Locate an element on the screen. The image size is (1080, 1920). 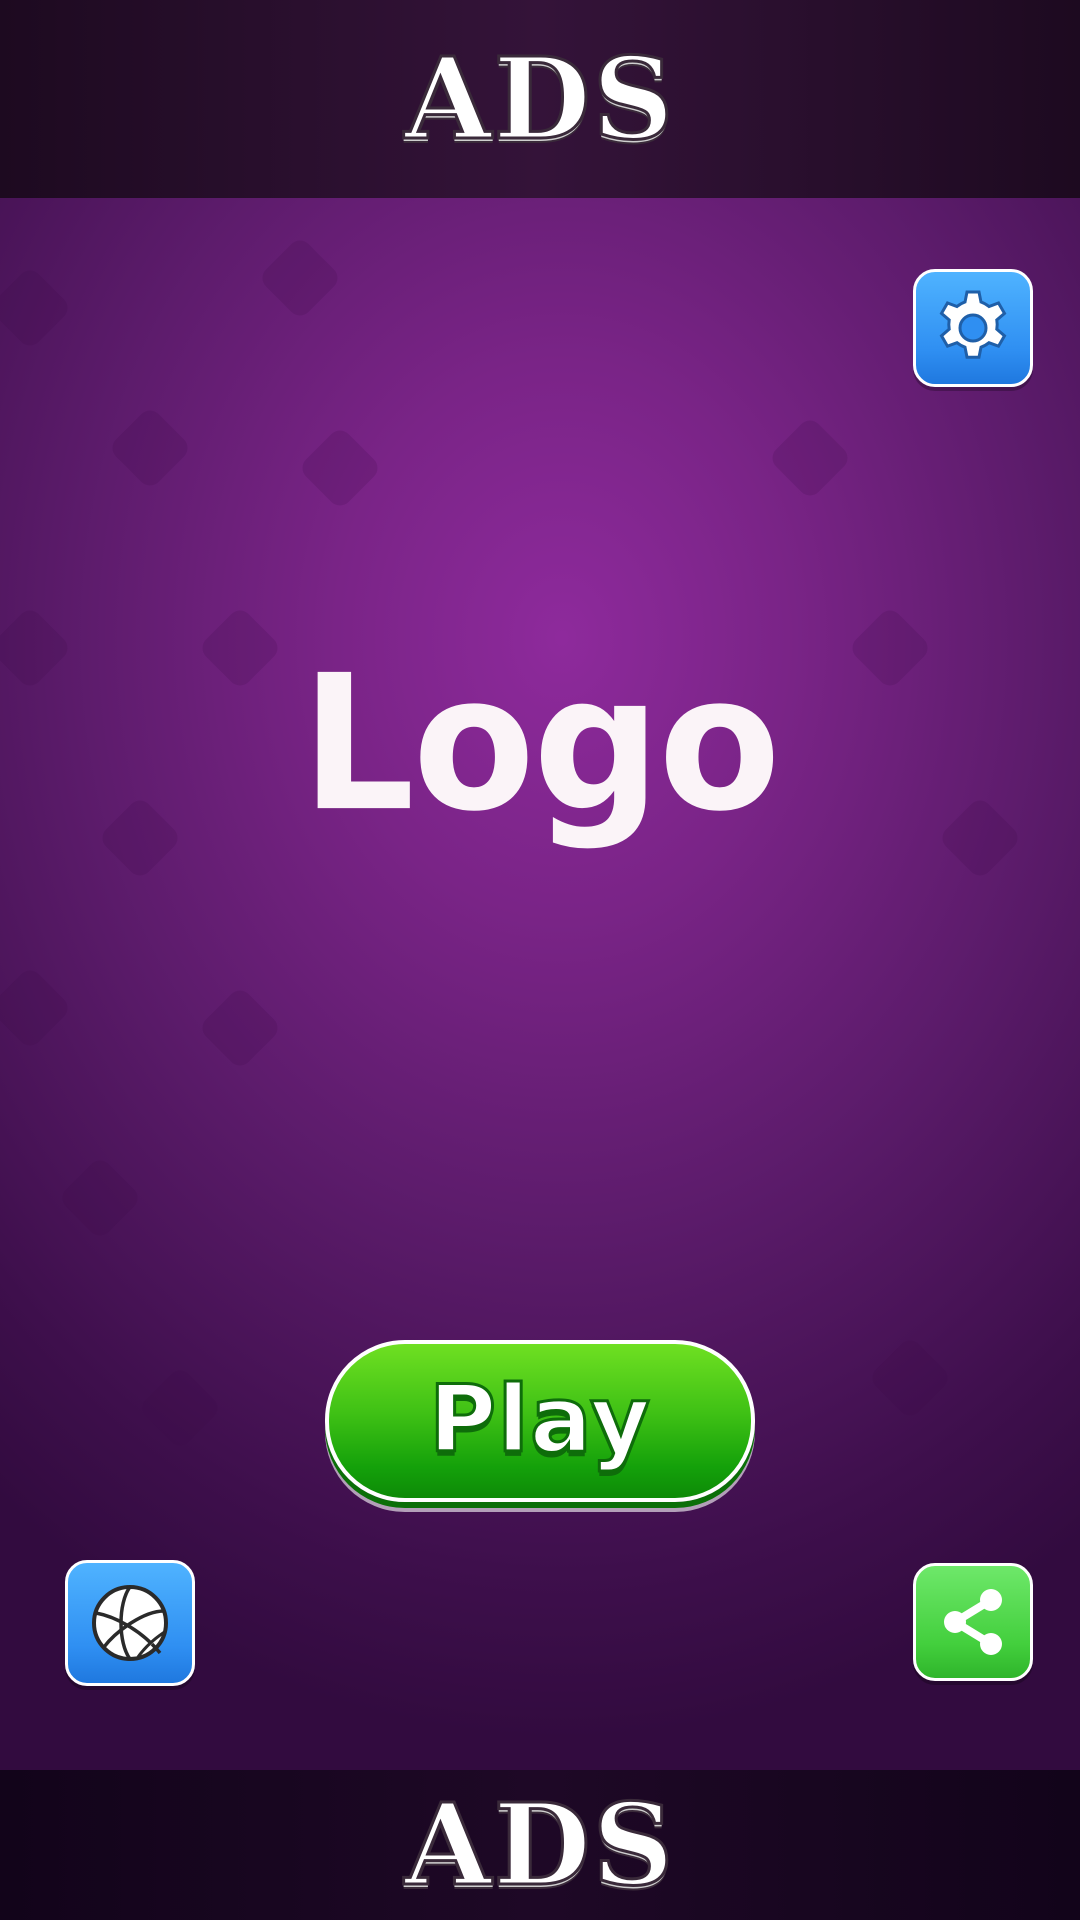
play-button: Play is located at coordinates (540, 1421).